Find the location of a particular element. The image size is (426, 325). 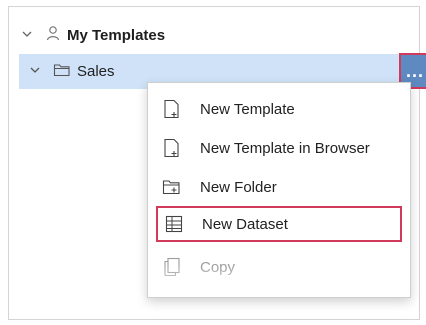

tree-item-label: My Templates is located at coordinates (116, 35).